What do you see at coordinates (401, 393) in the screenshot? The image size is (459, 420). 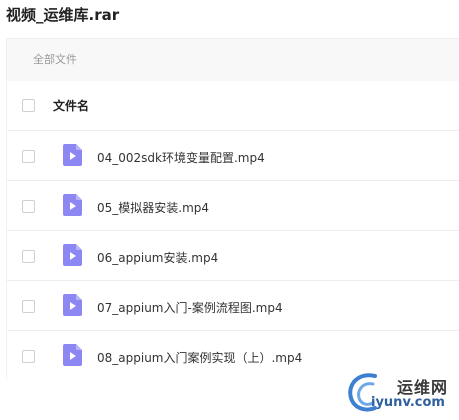 I see `watermark-logo: 运维网 iyunv.com` at bounding box center [401, 393].